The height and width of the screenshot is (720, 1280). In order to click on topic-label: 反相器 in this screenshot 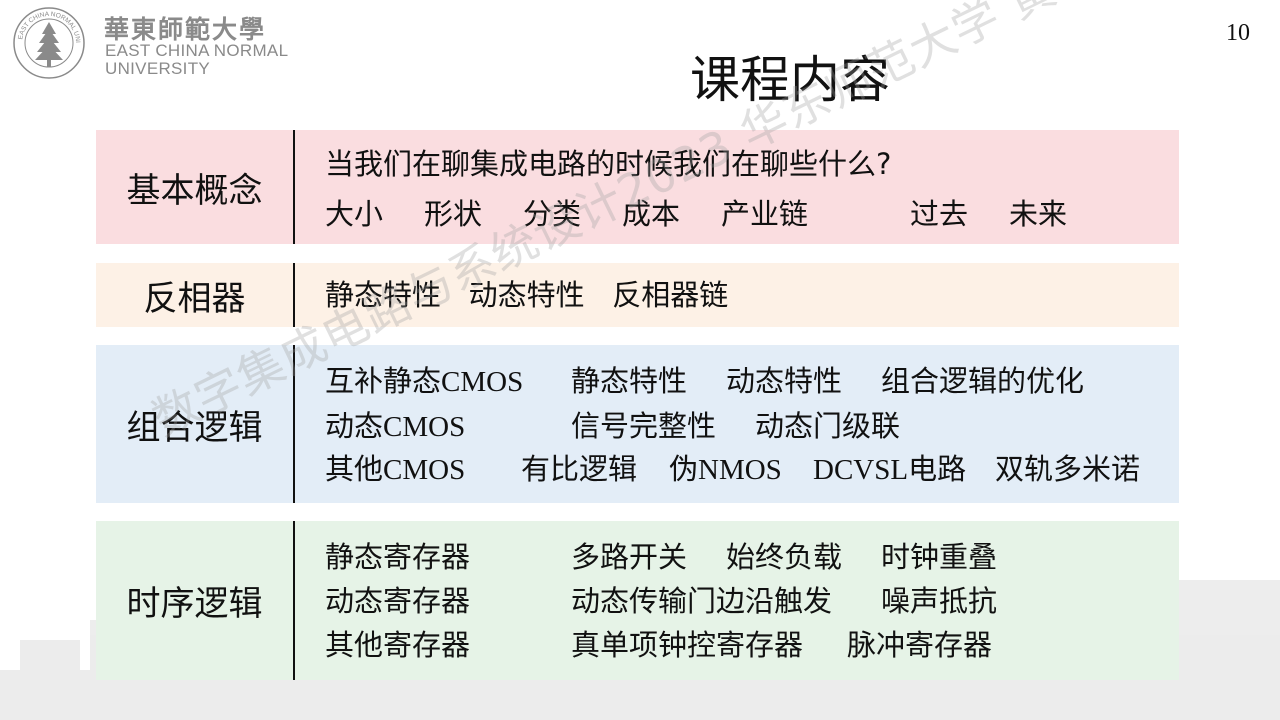, I will do `click(194, 298)`.